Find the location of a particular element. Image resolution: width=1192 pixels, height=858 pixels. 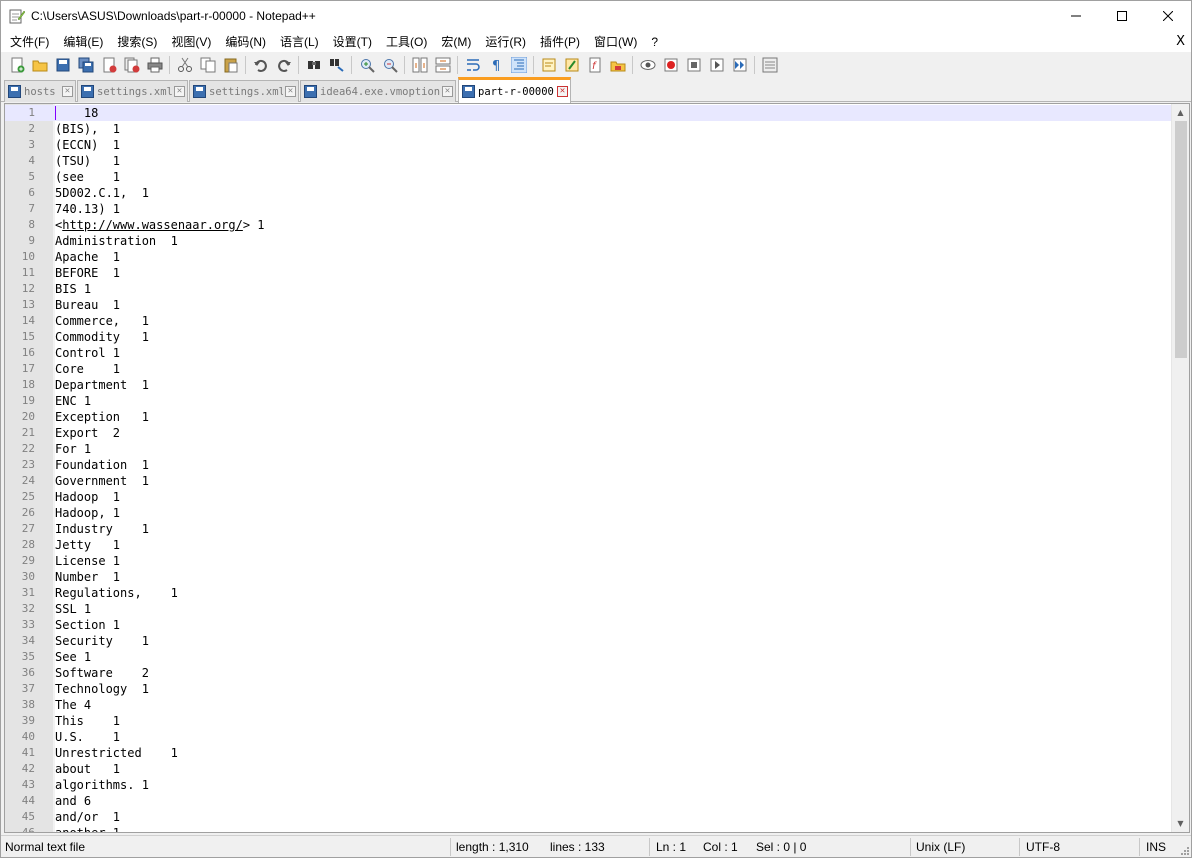

word-wrap-icon is located at coordinates (473, 64).